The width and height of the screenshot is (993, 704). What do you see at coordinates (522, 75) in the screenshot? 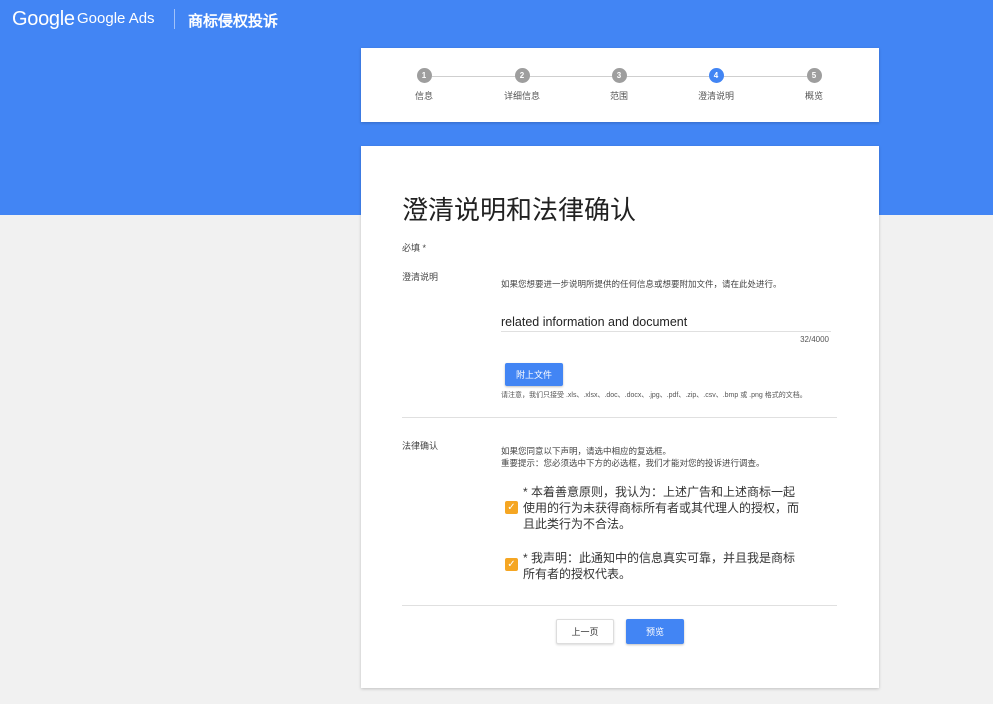
I see `step-number: 2` at bounding box center [522, 75].